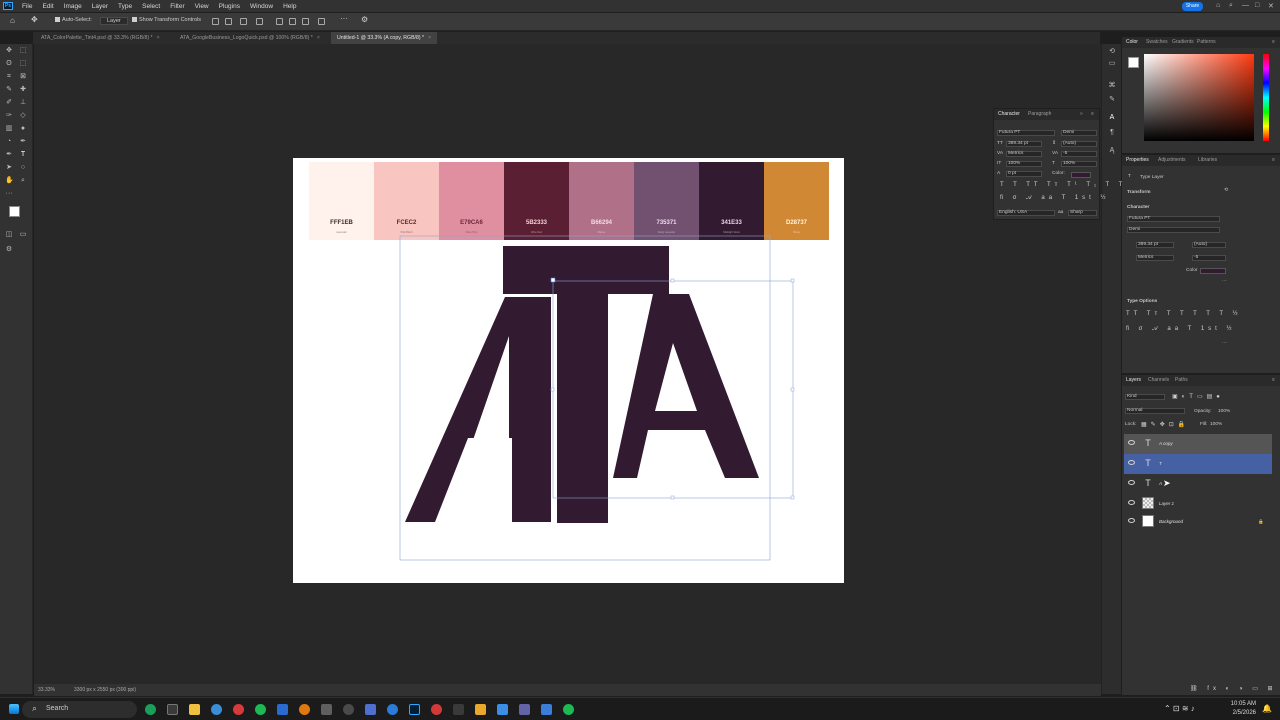 This screenshot has width=1280, height=720. What do you see at coordinates (1138, 207) in the screenshot?
I see `character-section: Character` at bounding box center [1138, 207].